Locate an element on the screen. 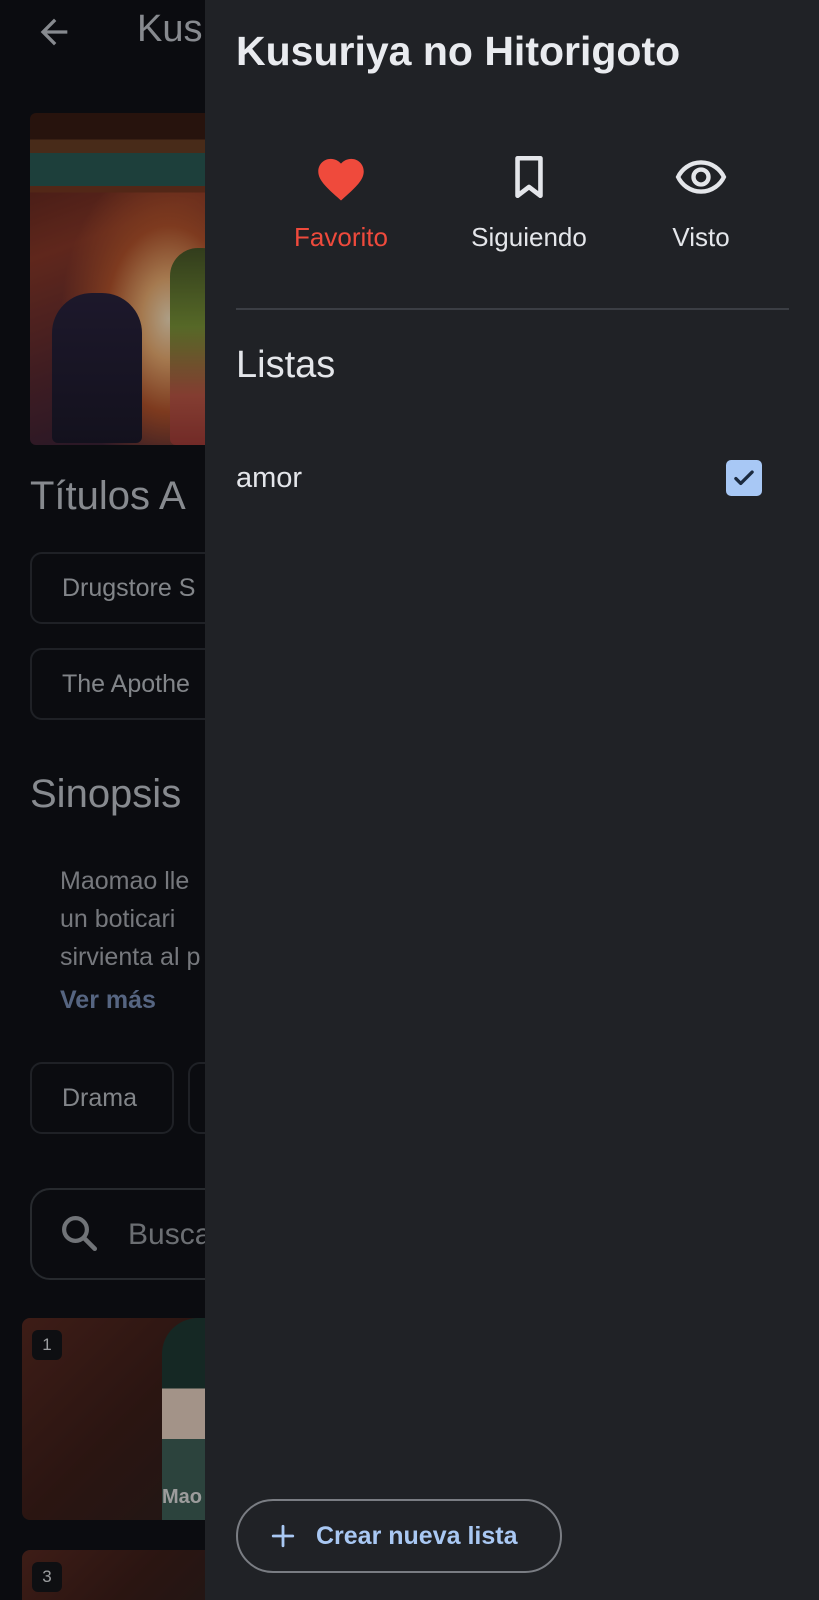  plus-icon is located at coordinates (283, 1536).